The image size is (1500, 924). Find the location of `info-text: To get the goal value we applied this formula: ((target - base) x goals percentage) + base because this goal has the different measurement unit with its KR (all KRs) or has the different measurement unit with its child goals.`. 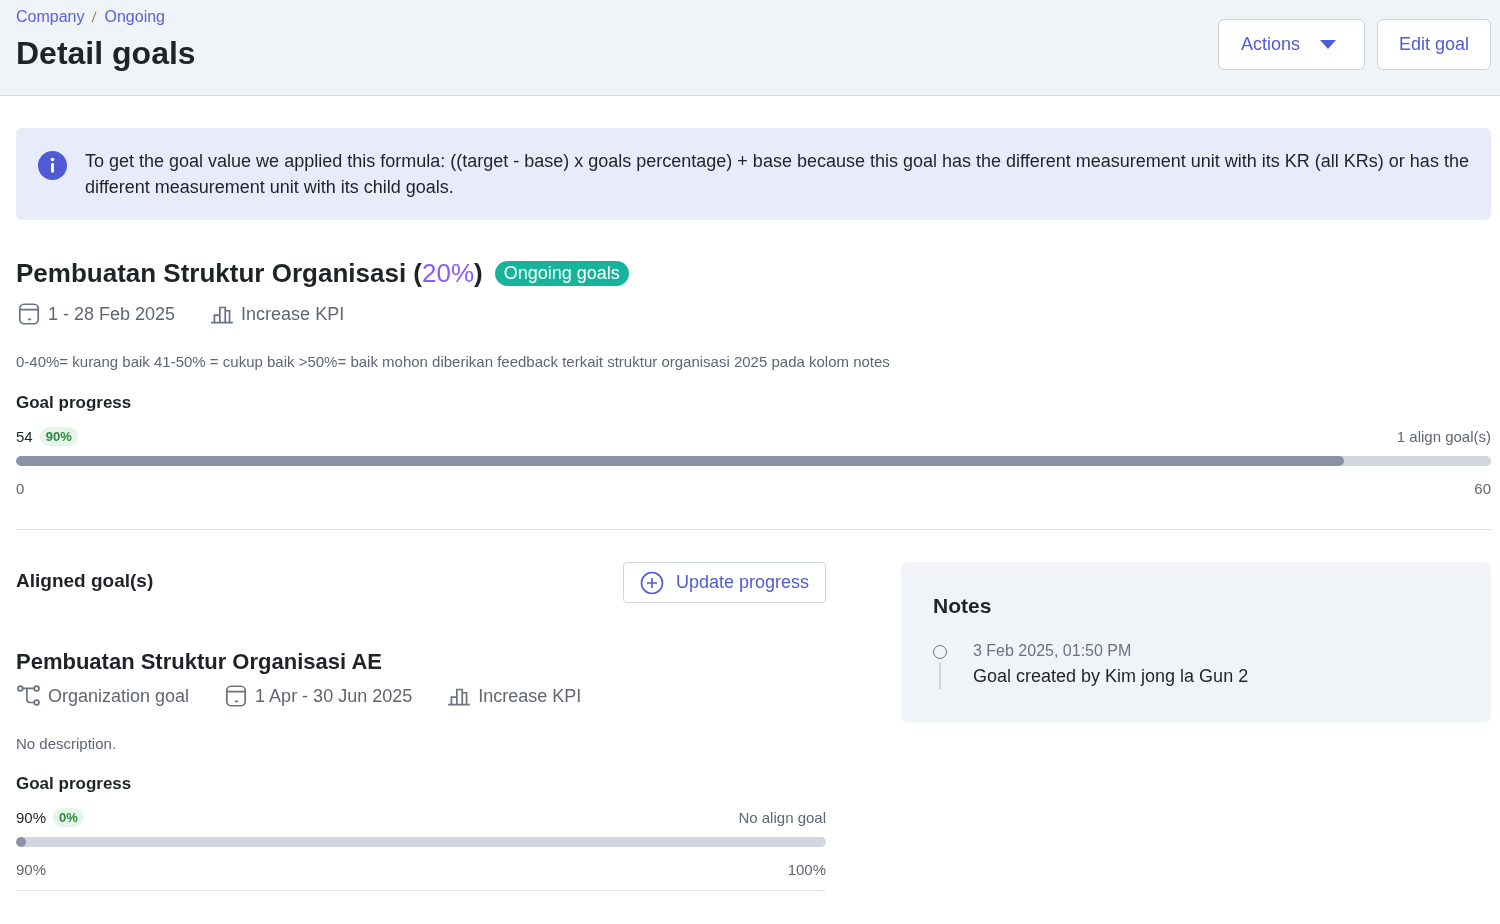

info-text: To get the goal value we applied this formula: ((target - base) x goals percentage) + base because this goal has the different measurement unit with its KR (all KRs) or has the different measurement unit with its child goals. is located at coordinates (777, 174).